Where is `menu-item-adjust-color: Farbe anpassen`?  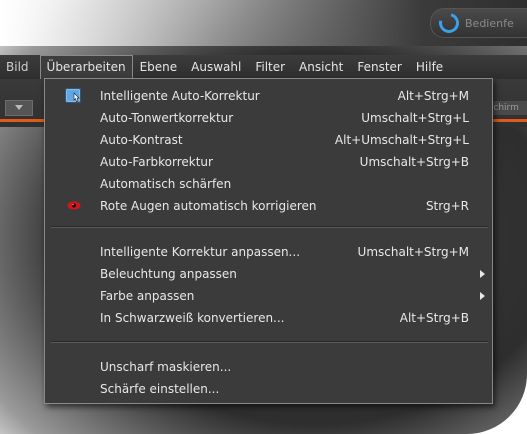
menu-item-adjust-color: Farbe anpassen is located at coordinates (268, 296).